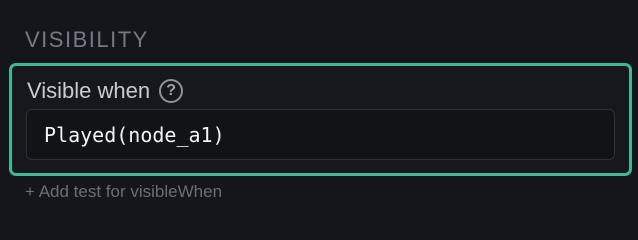 The width and height of the screenshot is (638, 240). I want to click on section-title-visibility: VISIBILITY, so click(87, 39).